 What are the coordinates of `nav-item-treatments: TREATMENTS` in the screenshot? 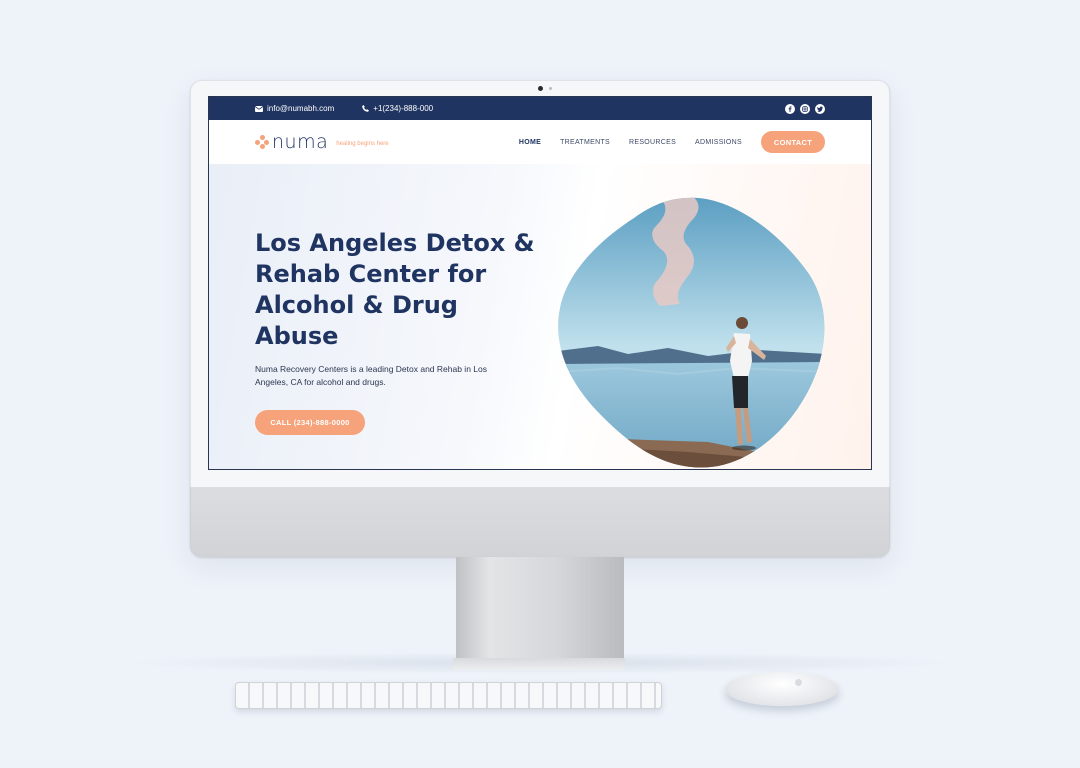 It's located at (585, 142).